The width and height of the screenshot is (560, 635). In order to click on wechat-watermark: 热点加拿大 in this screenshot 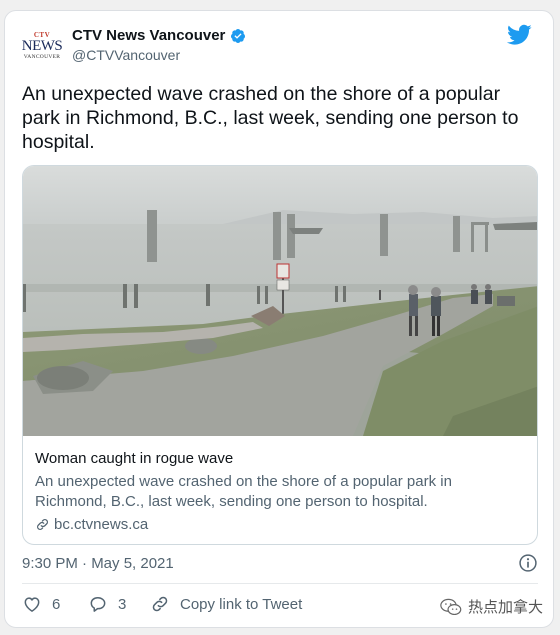, I will do `click(492, 606)`.